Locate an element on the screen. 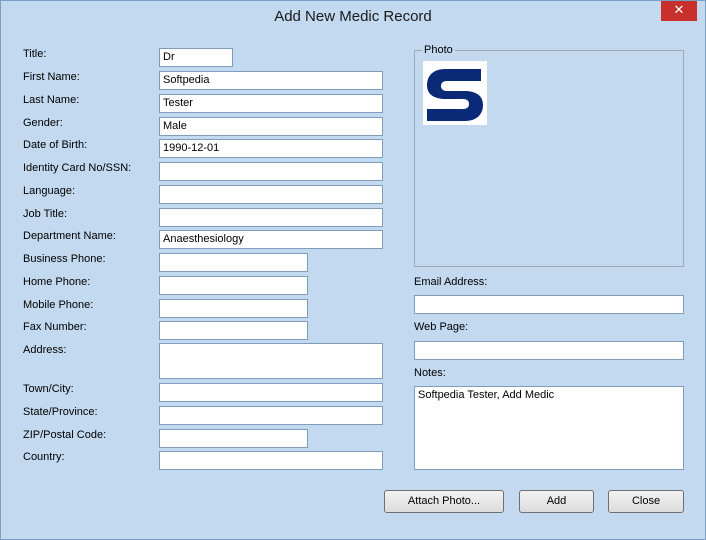 This screenshot has height=540, width=706. department-field: Anaesthesiology is located at coordinates (271, 239).